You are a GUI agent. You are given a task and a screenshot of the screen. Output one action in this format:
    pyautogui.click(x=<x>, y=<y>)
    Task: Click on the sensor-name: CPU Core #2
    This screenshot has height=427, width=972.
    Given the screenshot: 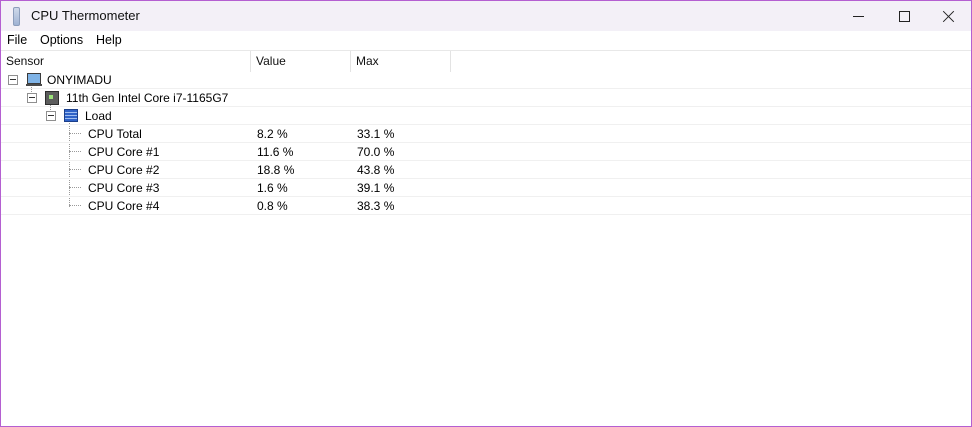 What is the action you would take?
    pyautogui.click(x=124, y=170)
    